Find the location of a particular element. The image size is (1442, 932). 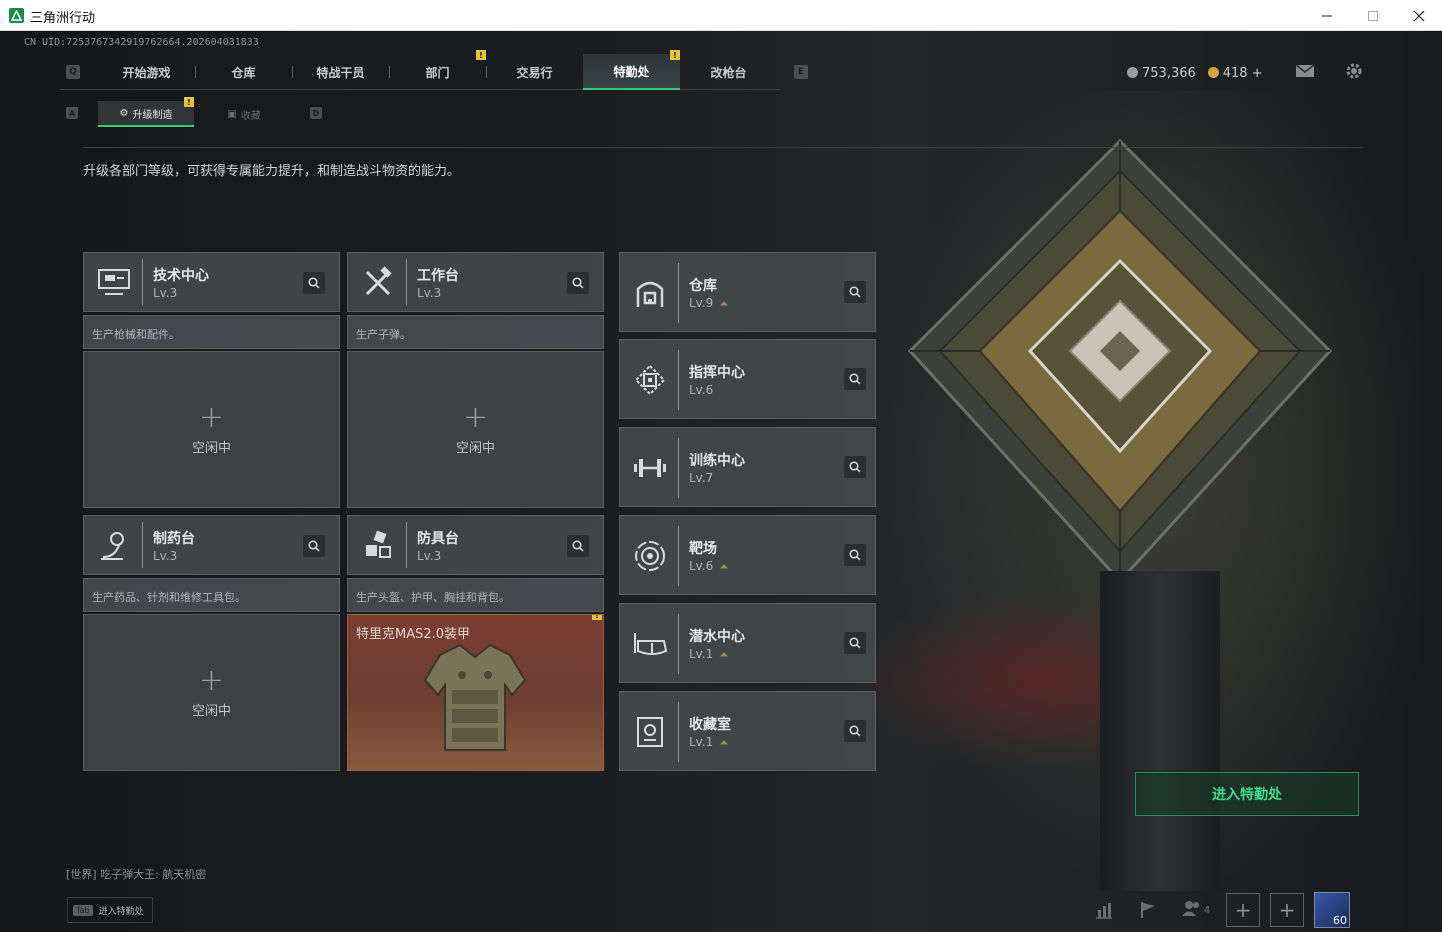

friends-count: 4 is located at coordinates (1207, 910).